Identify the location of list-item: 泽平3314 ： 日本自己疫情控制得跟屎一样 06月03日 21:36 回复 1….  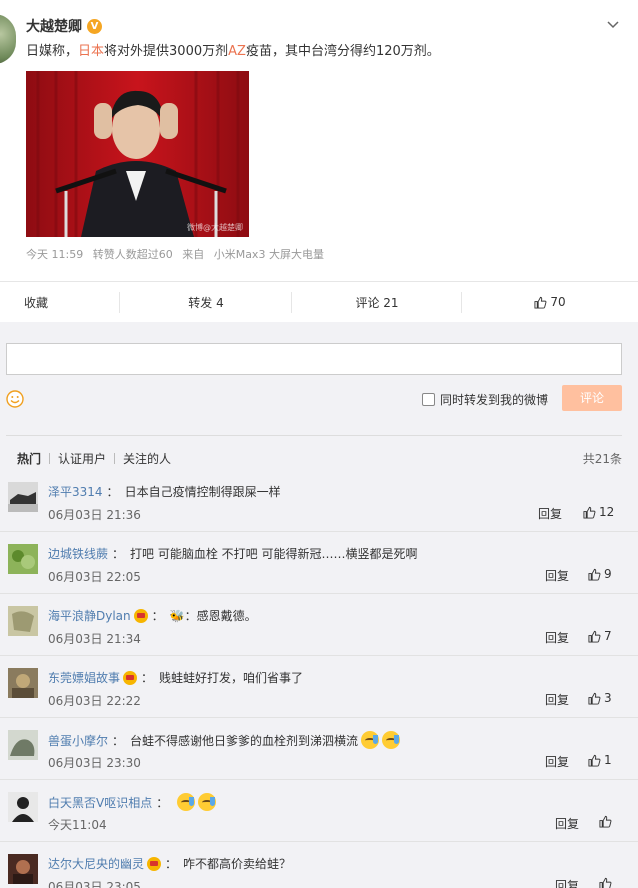
(319, 501).